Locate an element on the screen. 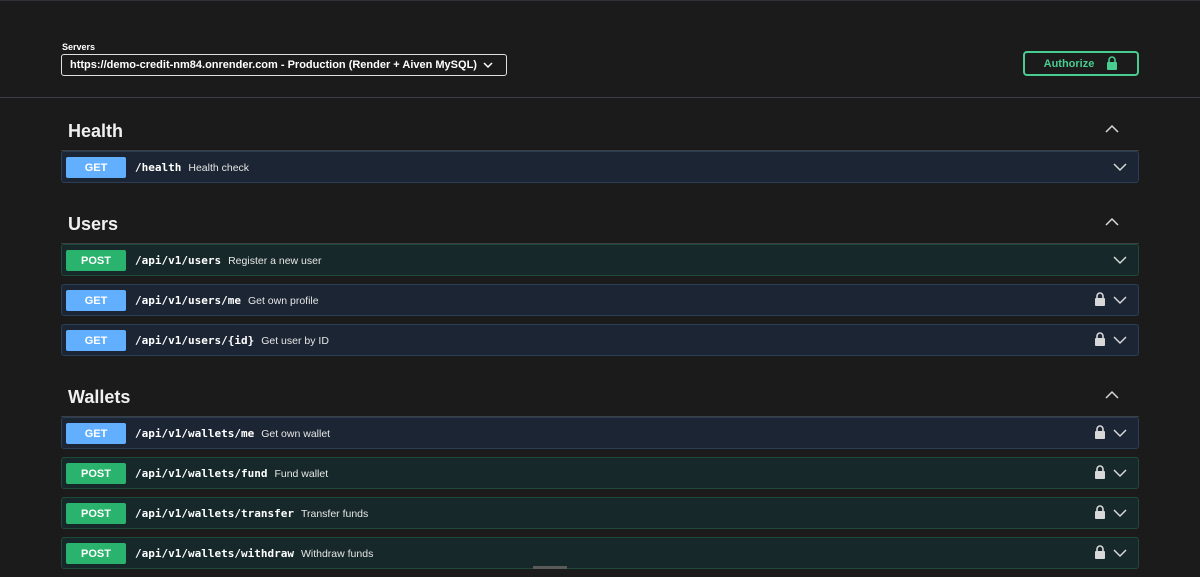  operation-path: /api/v1/users Register a new user is located at coordinates (228, 260).